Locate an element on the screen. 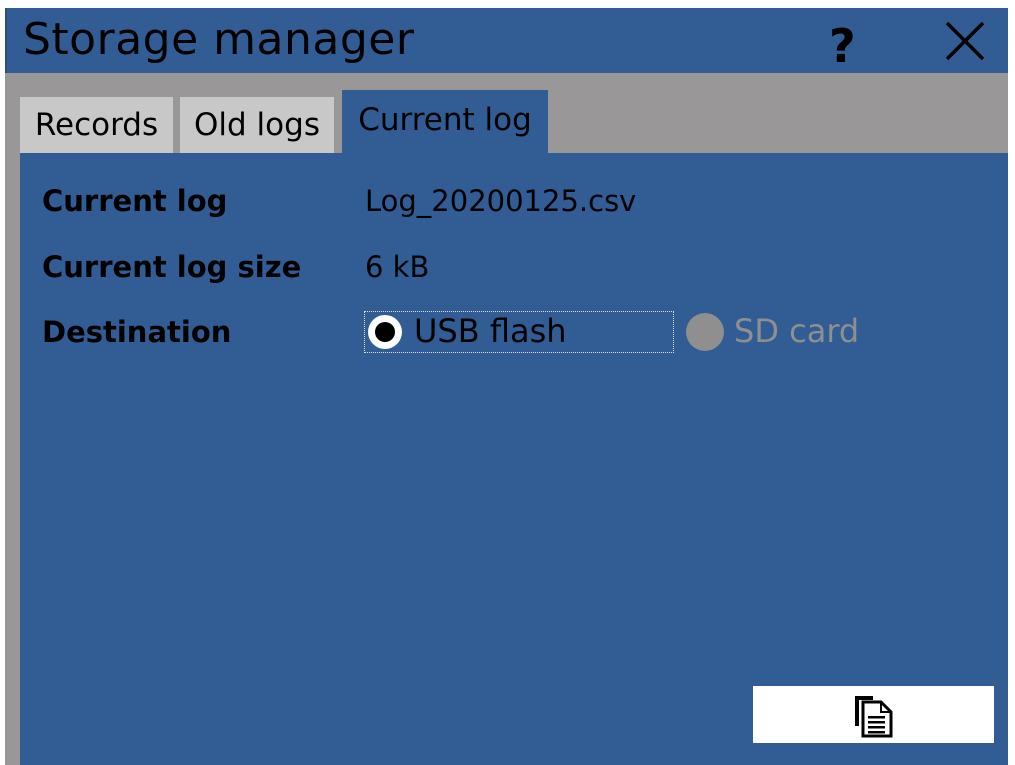 Image resolution: width=1015 pixels, height=765 pixels. close-icon is located at coordinates (965, 41).